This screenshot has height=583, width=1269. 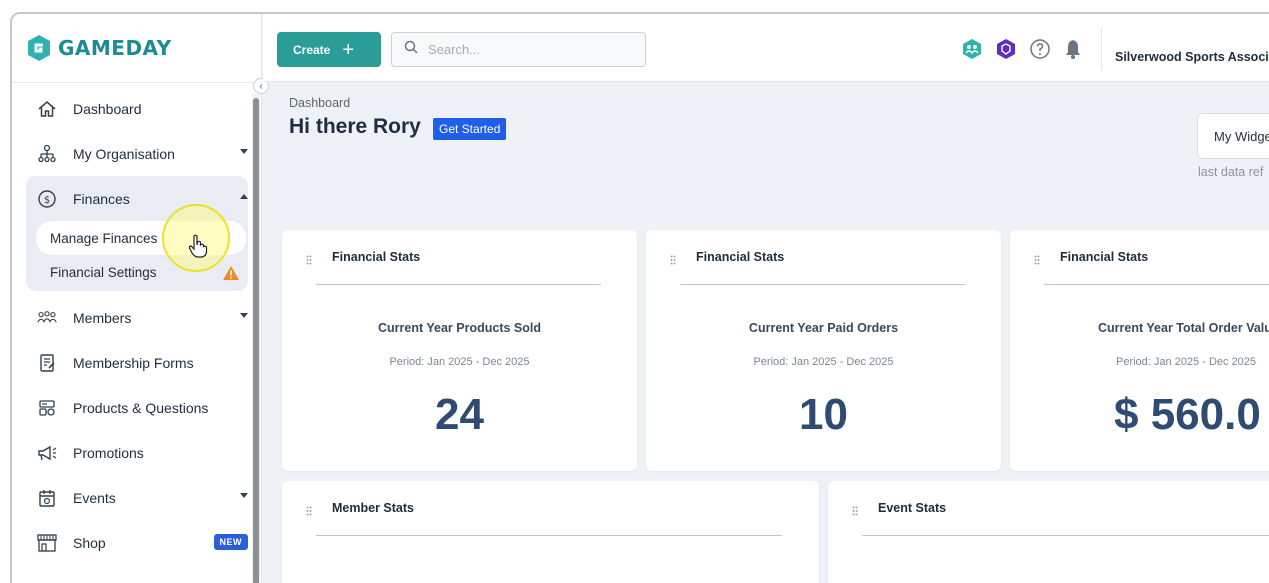 I want to click on sidebar-item-label: Products & Questions, so click(x=141, y=407).